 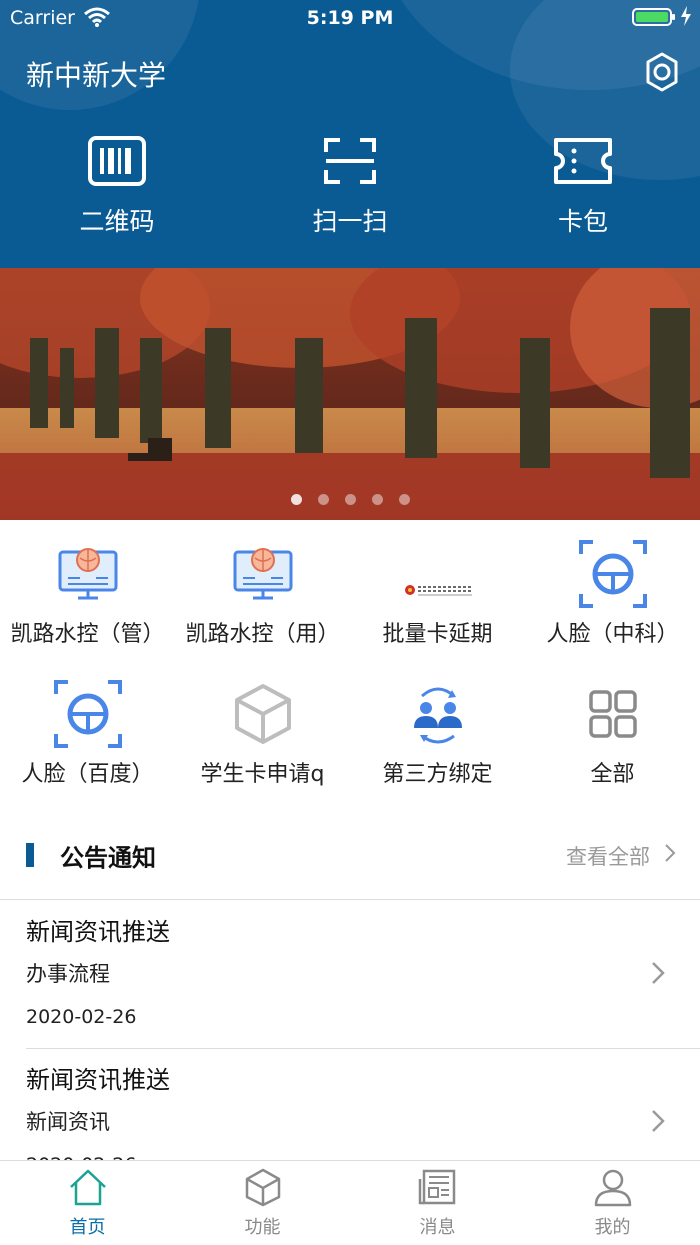 I want to click on app-title: 新中新大学, so click(x=96, y=75).